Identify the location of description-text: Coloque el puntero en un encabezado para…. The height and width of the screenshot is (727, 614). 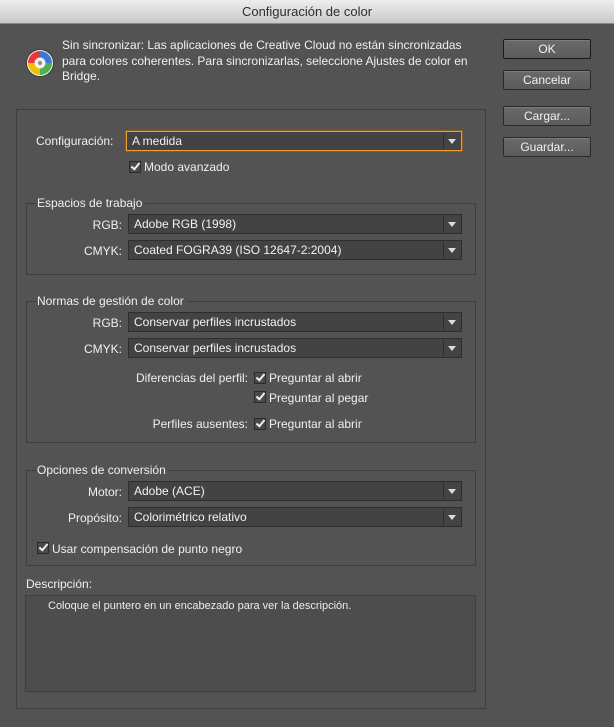
(200, 606).